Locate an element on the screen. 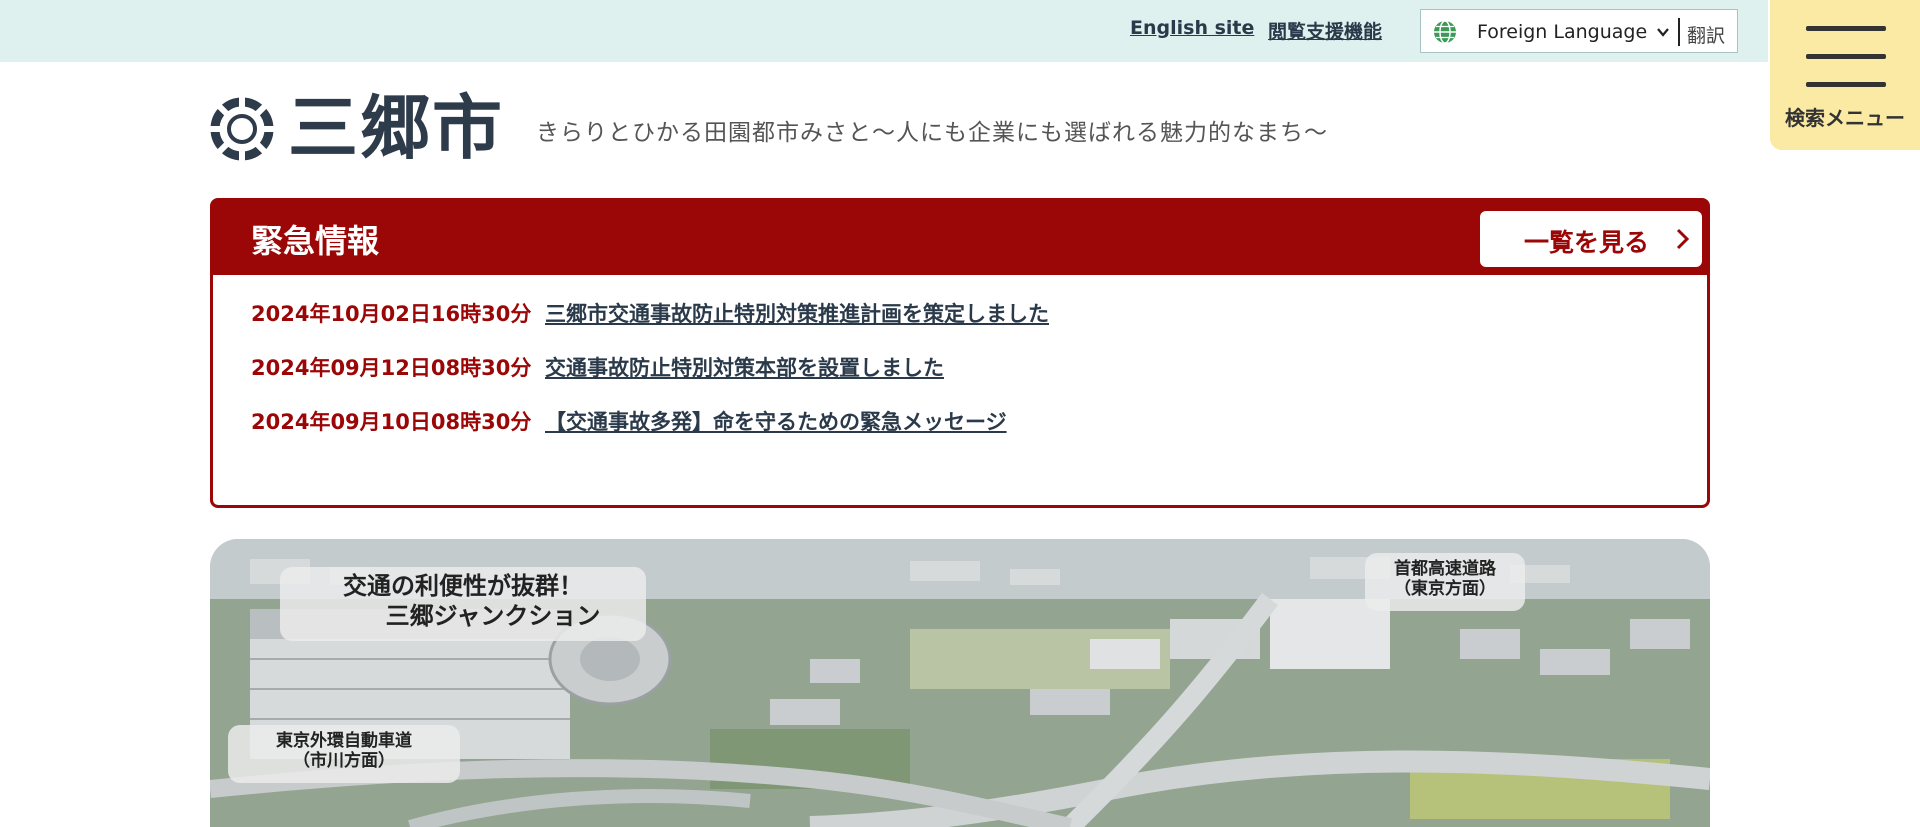  view-all-button: 一覧を見る is located at coordinates (1591, 239).